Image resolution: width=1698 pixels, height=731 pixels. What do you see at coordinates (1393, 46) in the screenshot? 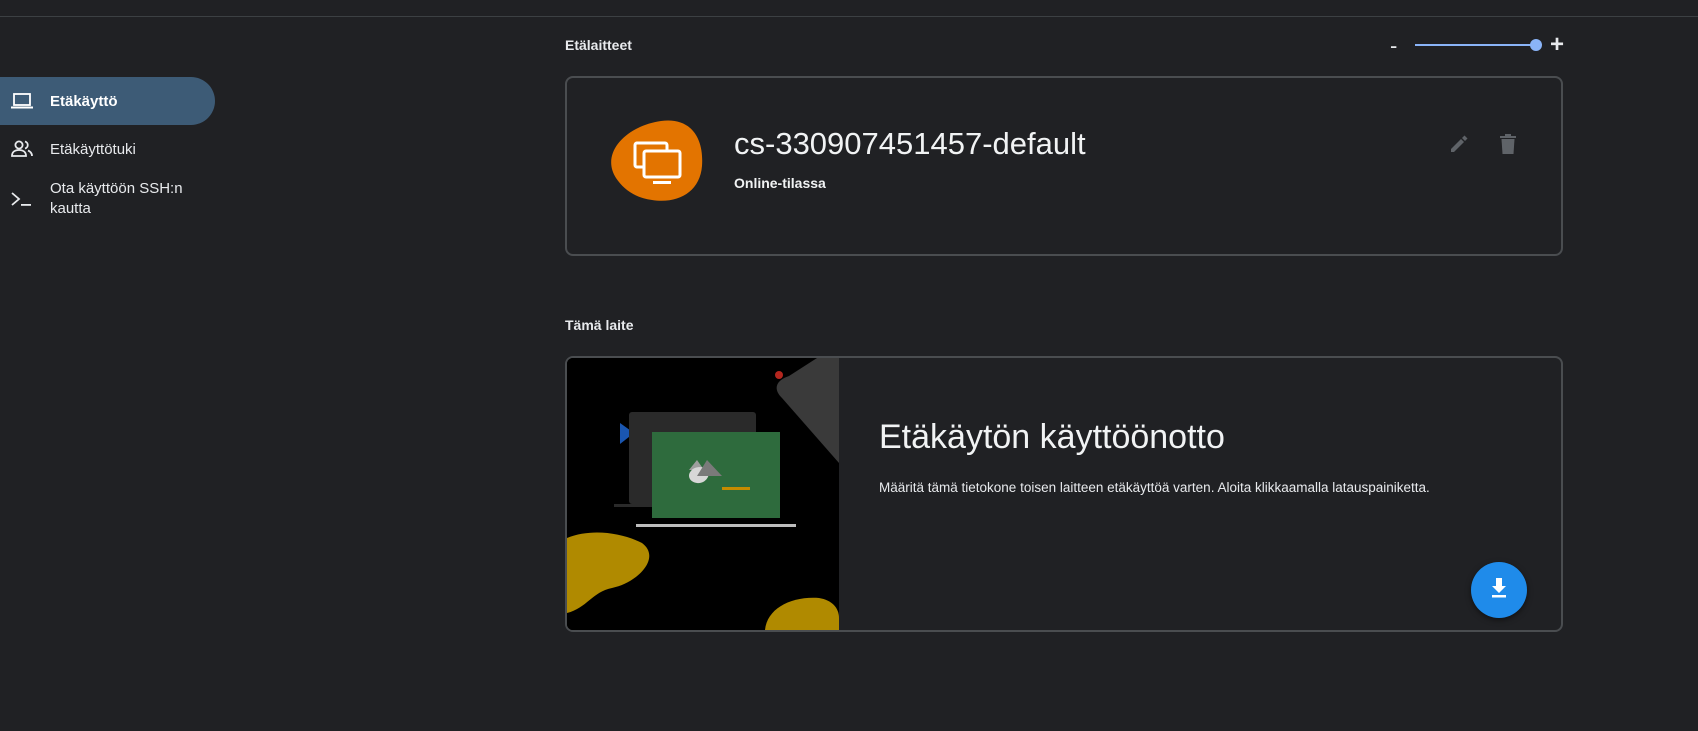
I see `zoom-out-button: -` at bounding box center [1393, 46].